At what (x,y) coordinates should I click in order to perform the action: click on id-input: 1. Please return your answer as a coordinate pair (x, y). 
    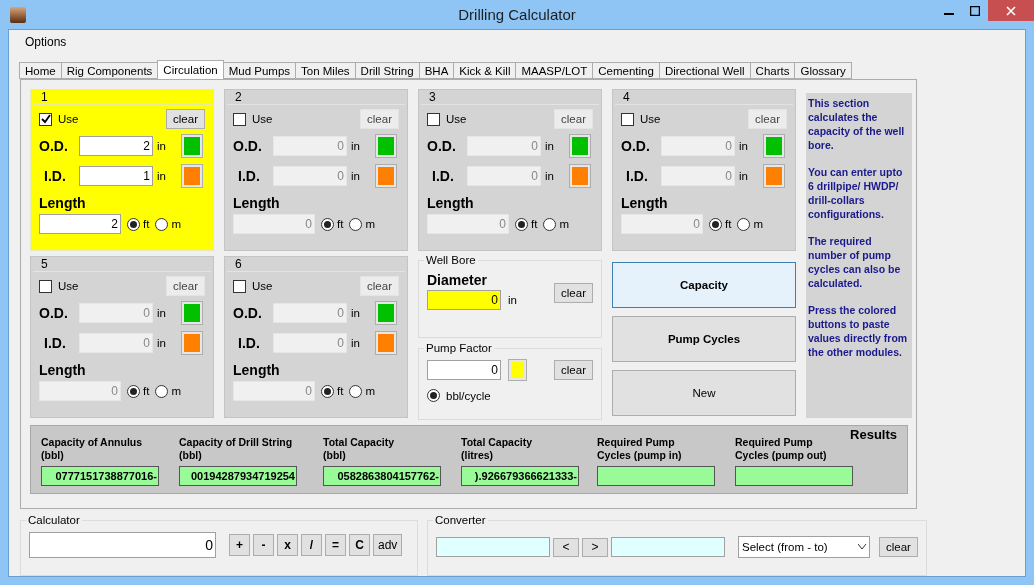
    Looking at the image, I should click on (116, 176).